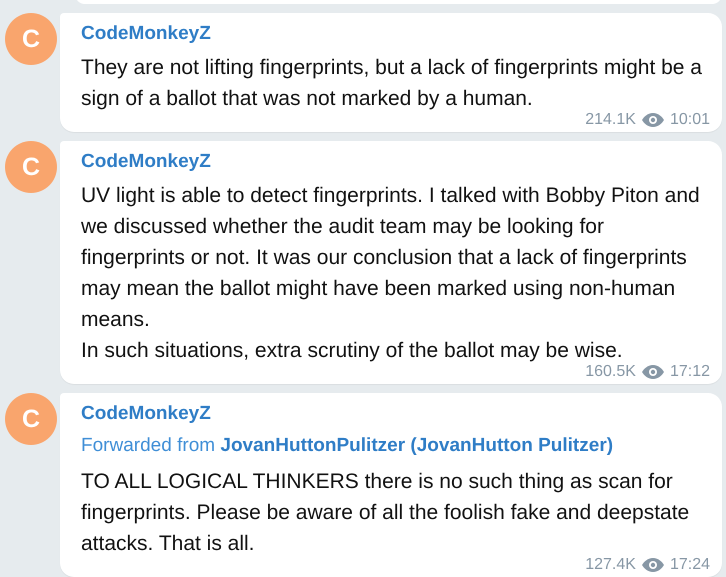 The width and height of the screenshot is (726, 577). I want to click on view-count: 127.4K, so click(610, 564).